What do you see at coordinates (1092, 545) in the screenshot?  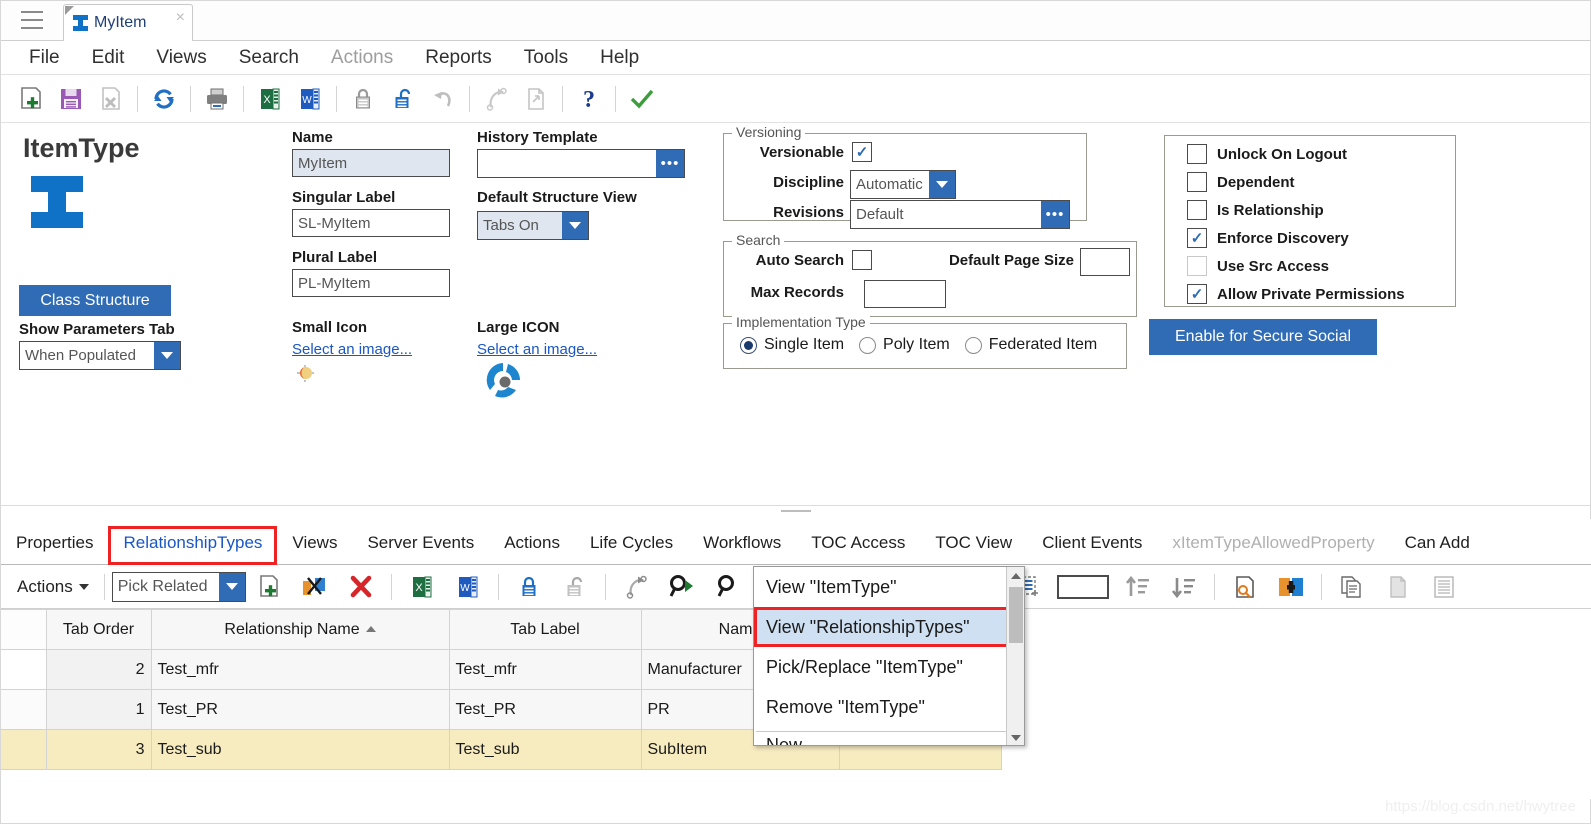 I see `tab-client-events: Client Events` at bounding box center [1092, 545].